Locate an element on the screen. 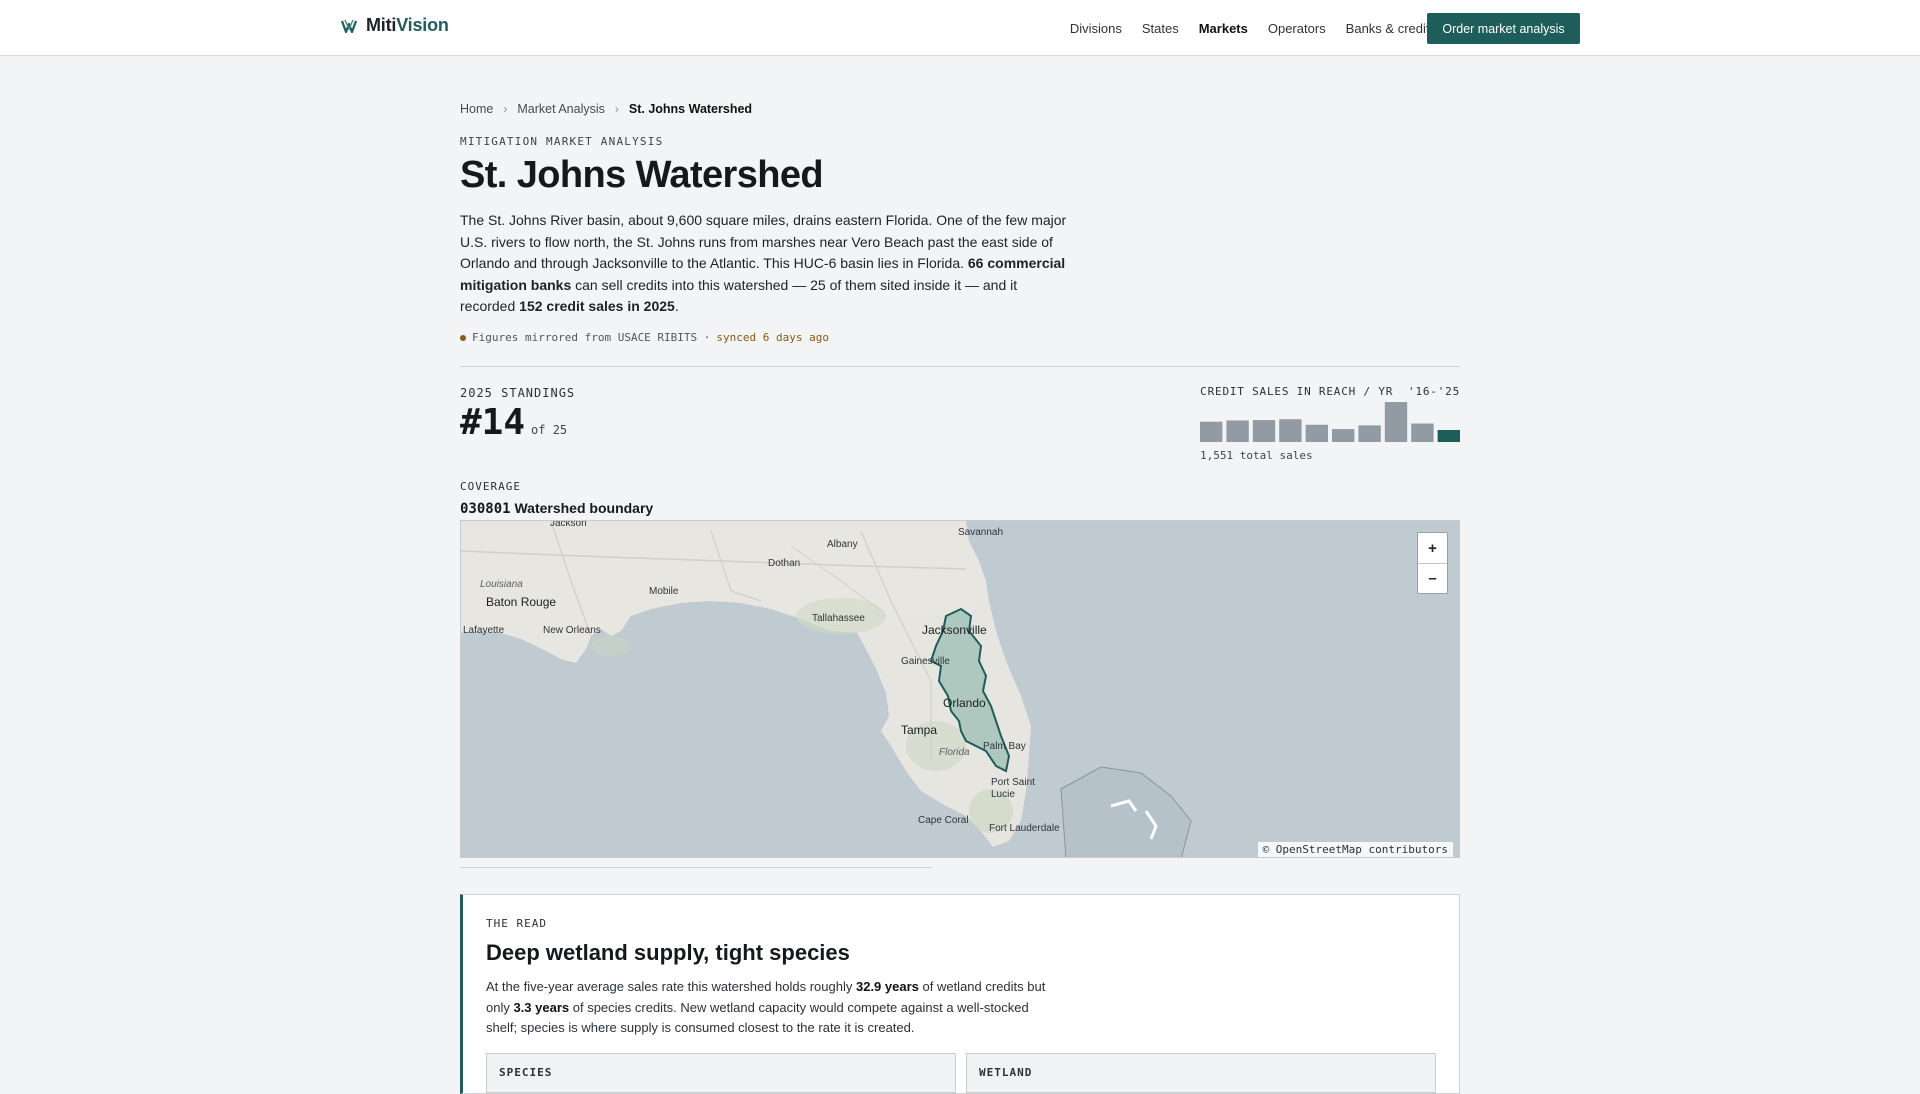  read-eyebrow: THE READ is located at coordinates (516, 923).